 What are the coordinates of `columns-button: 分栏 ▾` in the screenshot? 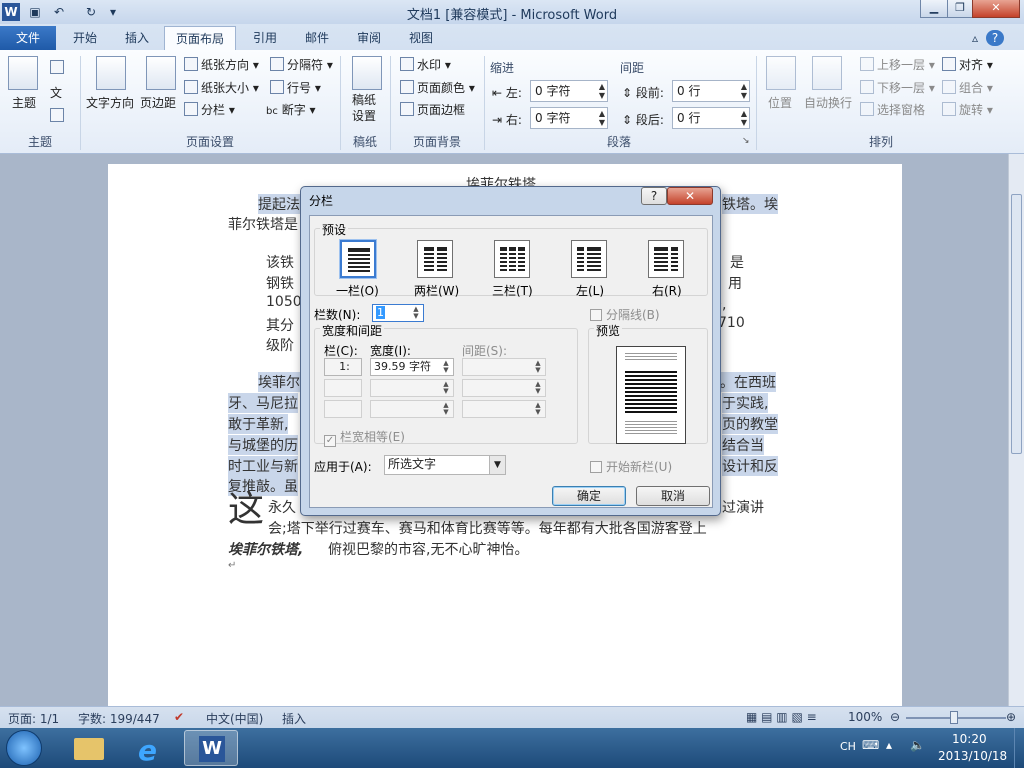 It's located at (209, 109).